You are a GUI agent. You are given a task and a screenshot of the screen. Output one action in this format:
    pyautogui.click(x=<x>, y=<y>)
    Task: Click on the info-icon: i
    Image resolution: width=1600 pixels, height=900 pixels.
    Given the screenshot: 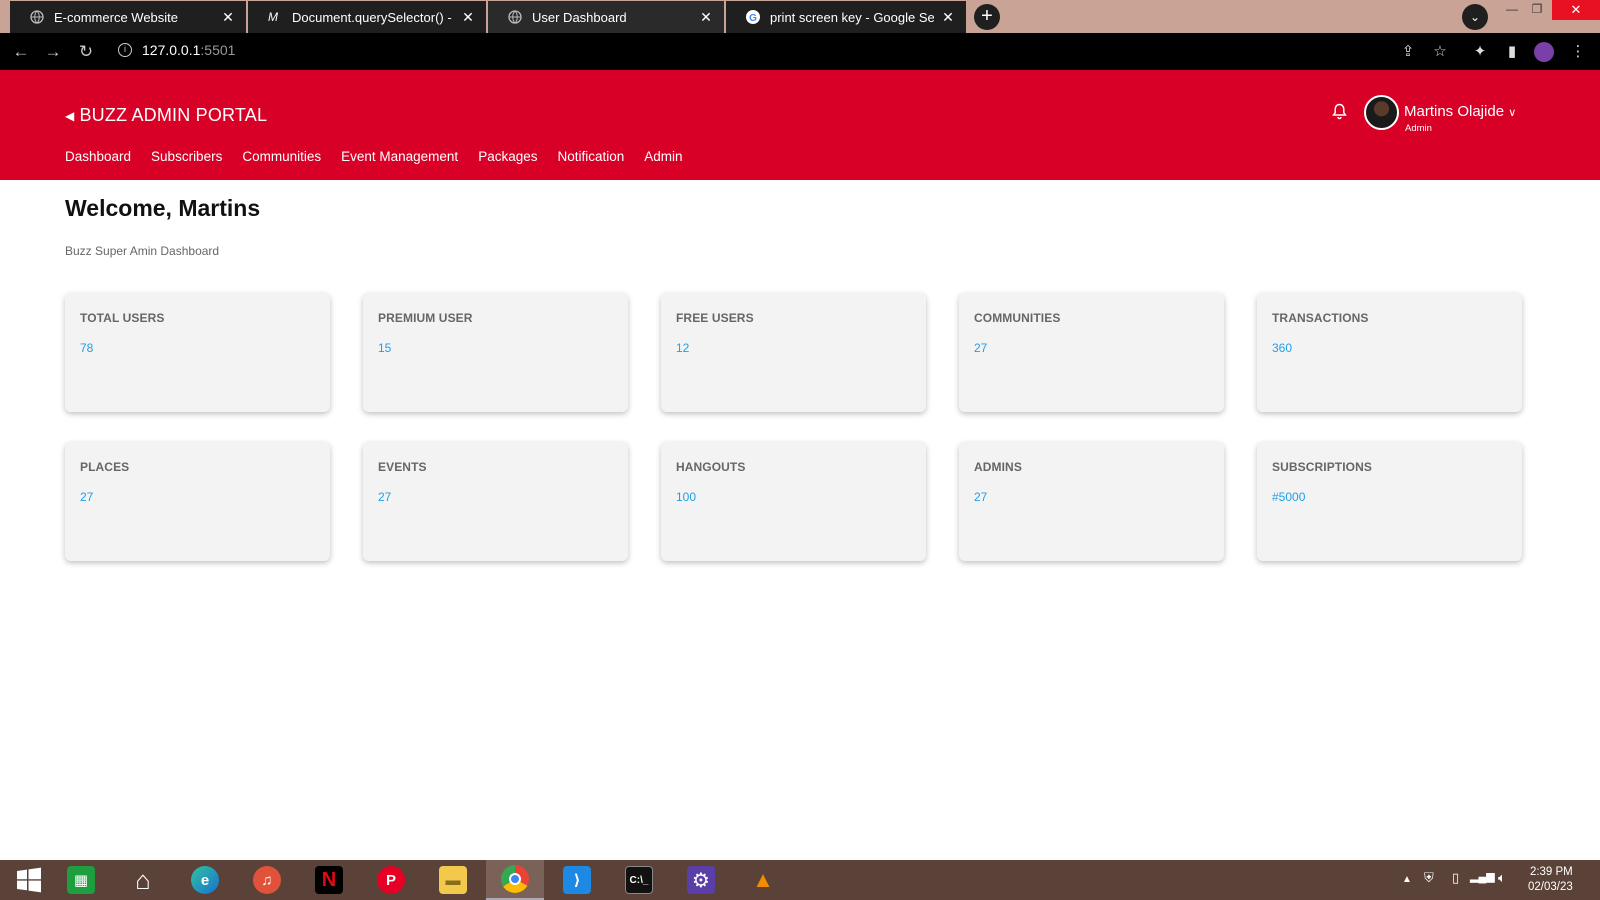 What is the action you would take?
    pyautogui.click(x=125, y=50)
    